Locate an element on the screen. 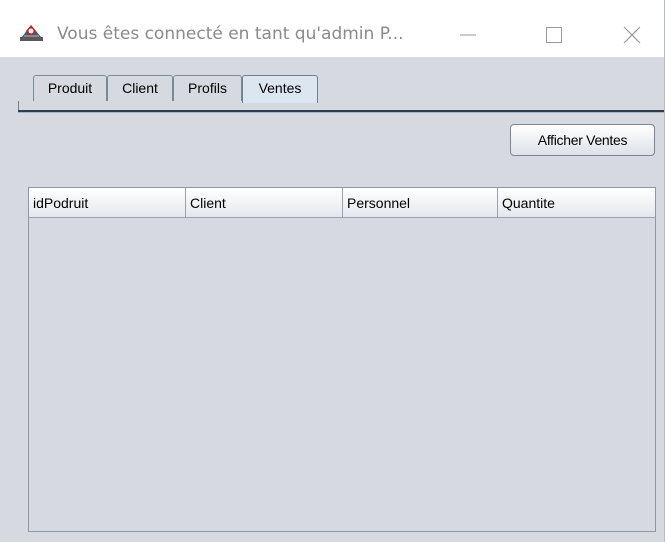 This screenshot has width=666, height=542. maximize-icon is located at coordinates (554, 35).